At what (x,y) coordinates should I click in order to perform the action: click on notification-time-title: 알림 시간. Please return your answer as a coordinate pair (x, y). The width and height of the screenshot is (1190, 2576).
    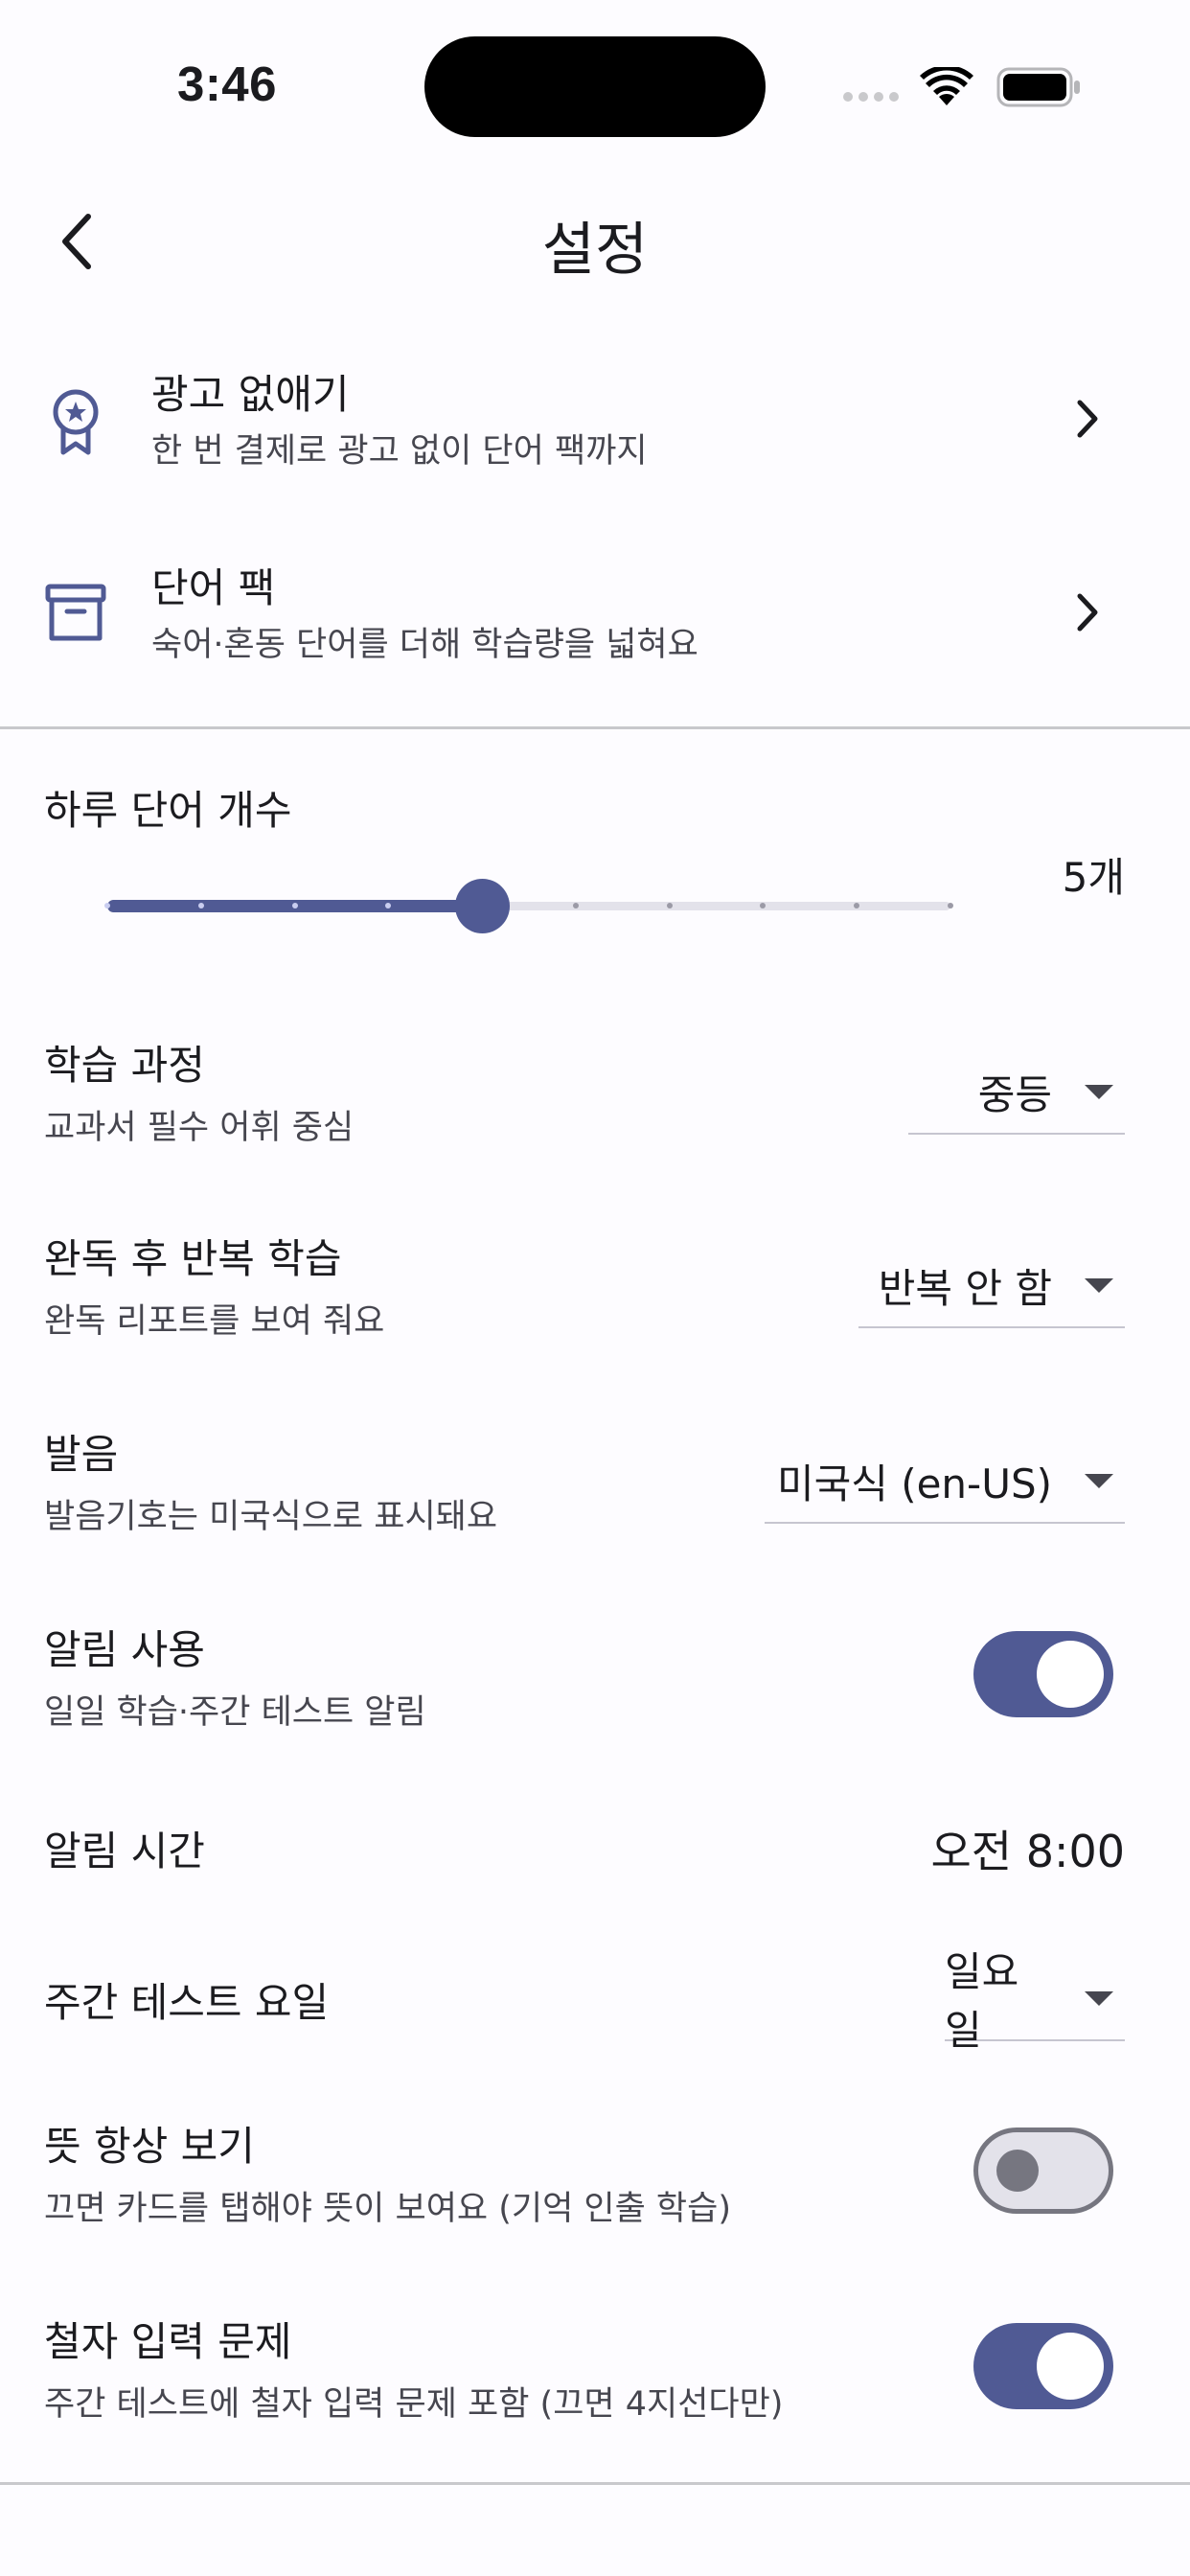
    Looking at the image, I should click on (125, 1851).